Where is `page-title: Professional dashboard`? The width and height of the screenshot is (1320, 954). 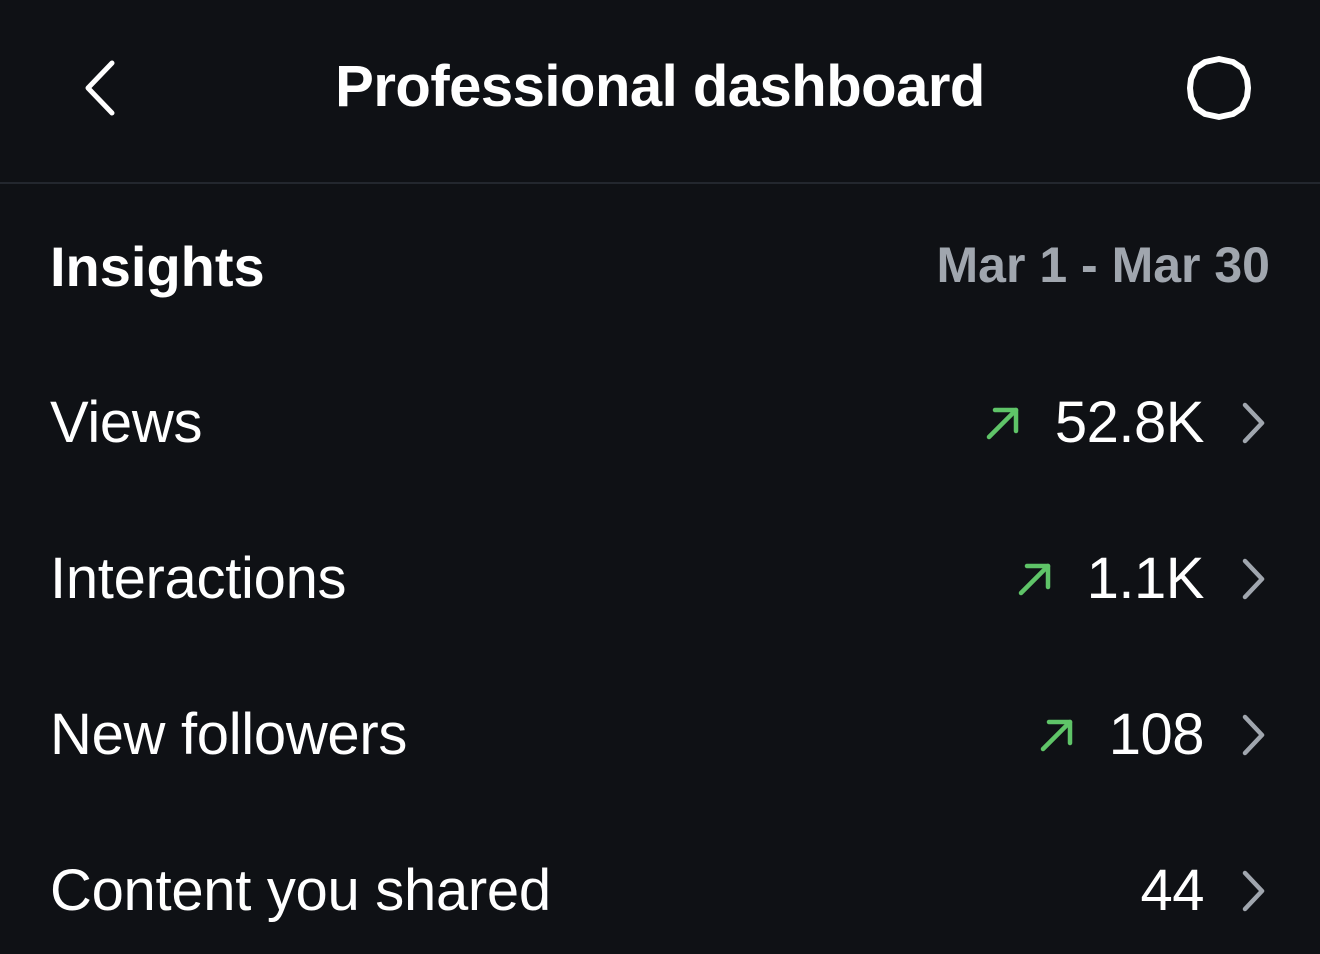 page-title: Professional dashboard is located at coordinates (660, 86).